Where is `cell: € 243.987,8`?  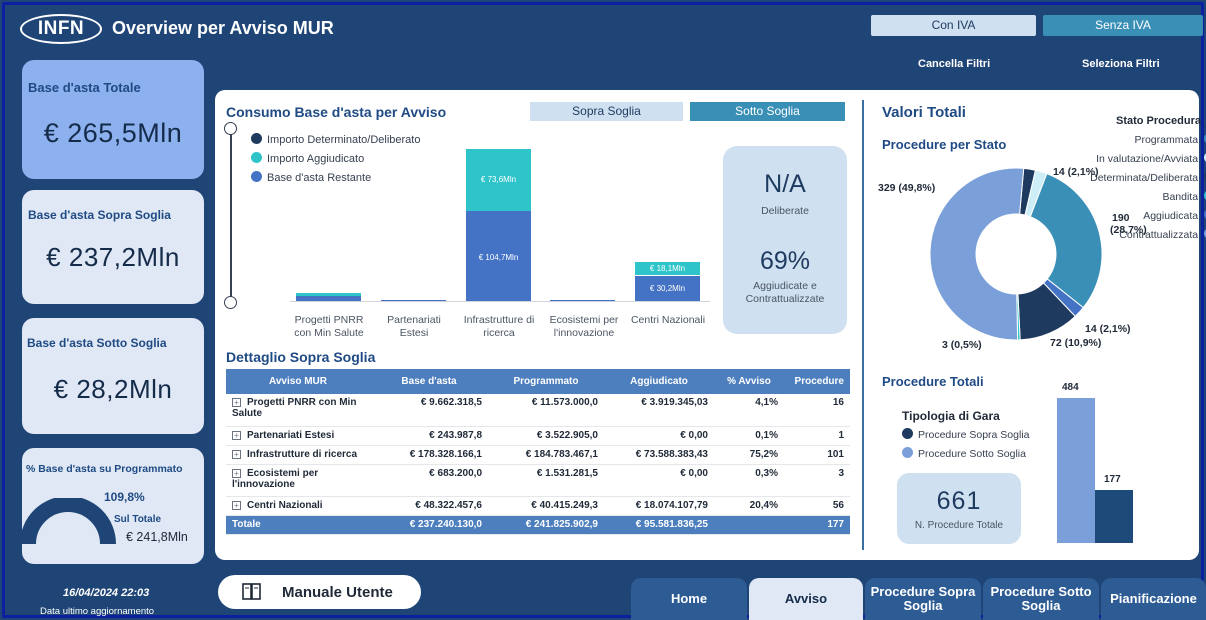
cell: € 243.987,8 is located at coordinates (429, 436).